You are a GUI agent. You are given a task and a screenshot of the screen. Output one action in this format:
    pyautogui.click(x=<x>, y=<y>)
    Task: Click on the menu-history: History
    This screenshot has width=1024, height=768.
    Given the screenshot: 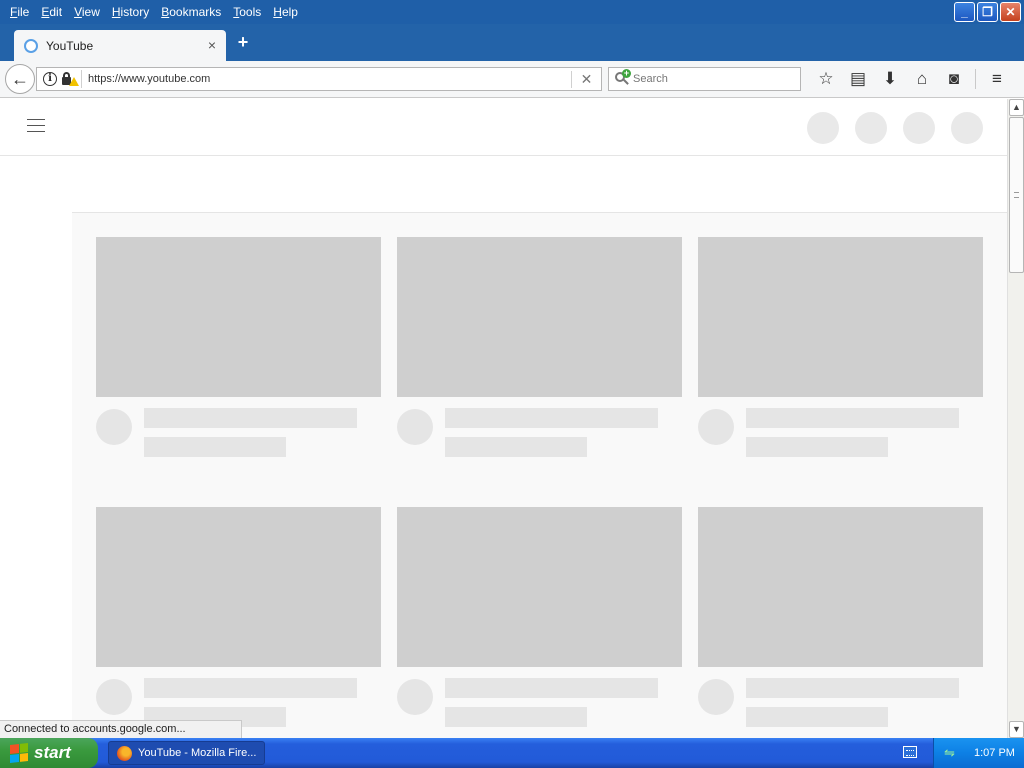 What is the action you would take?
    pyautogui.click(x=130, y=12)
    